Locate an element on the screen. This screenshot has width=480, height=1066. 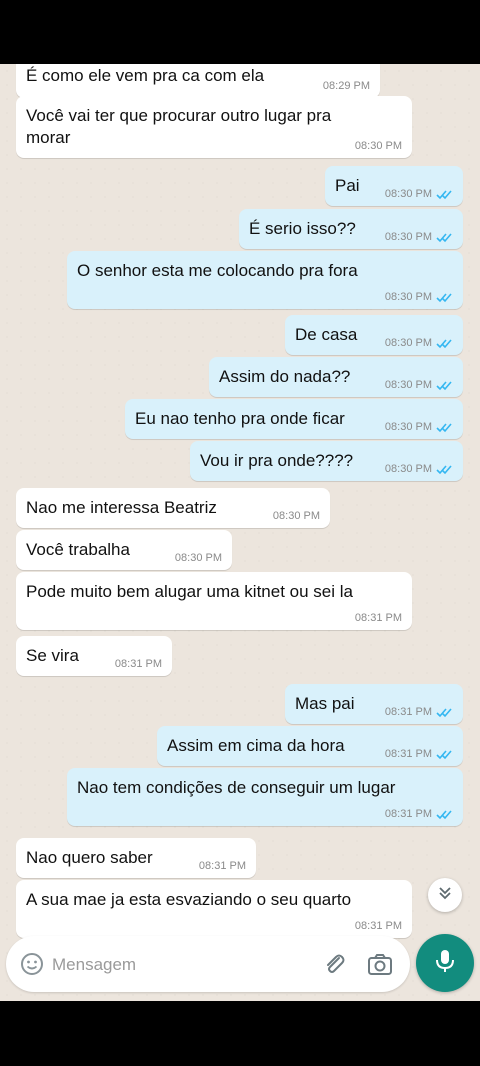
message-composer is located at coordinates (208, 964).